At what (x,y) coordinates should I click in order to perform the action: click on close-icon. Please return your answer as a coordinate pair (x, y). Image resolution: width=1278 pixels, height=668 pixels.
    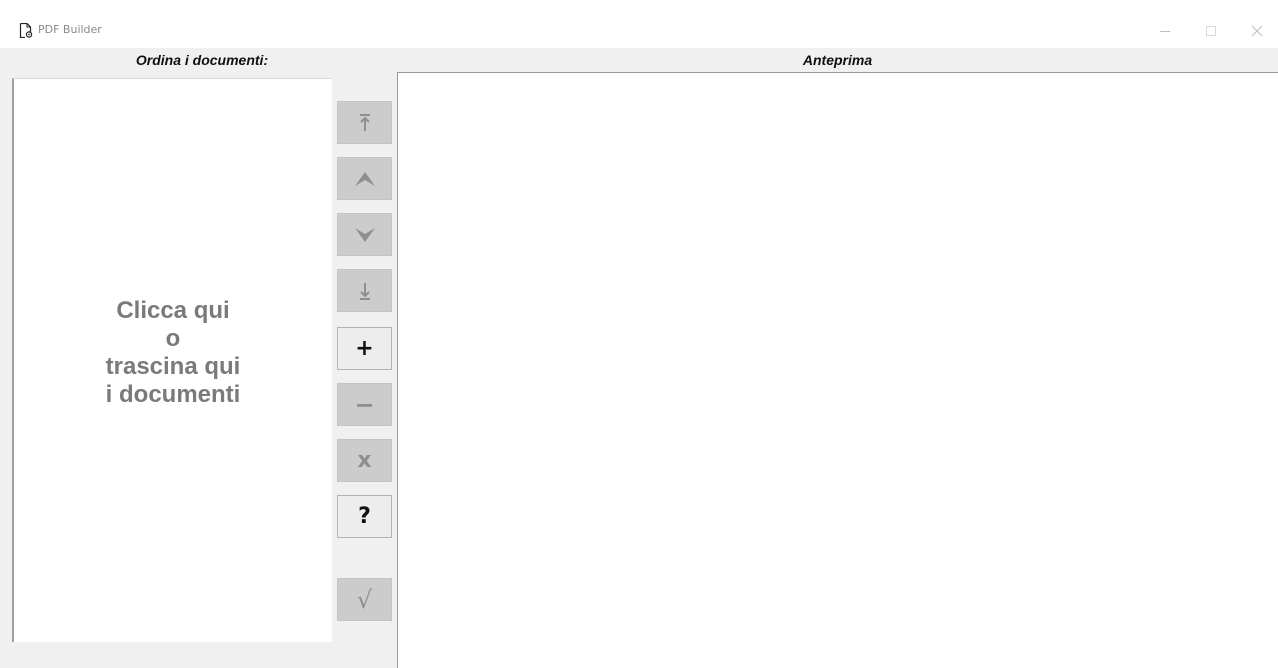
    Looking at the image, I should click on (1257, 31).